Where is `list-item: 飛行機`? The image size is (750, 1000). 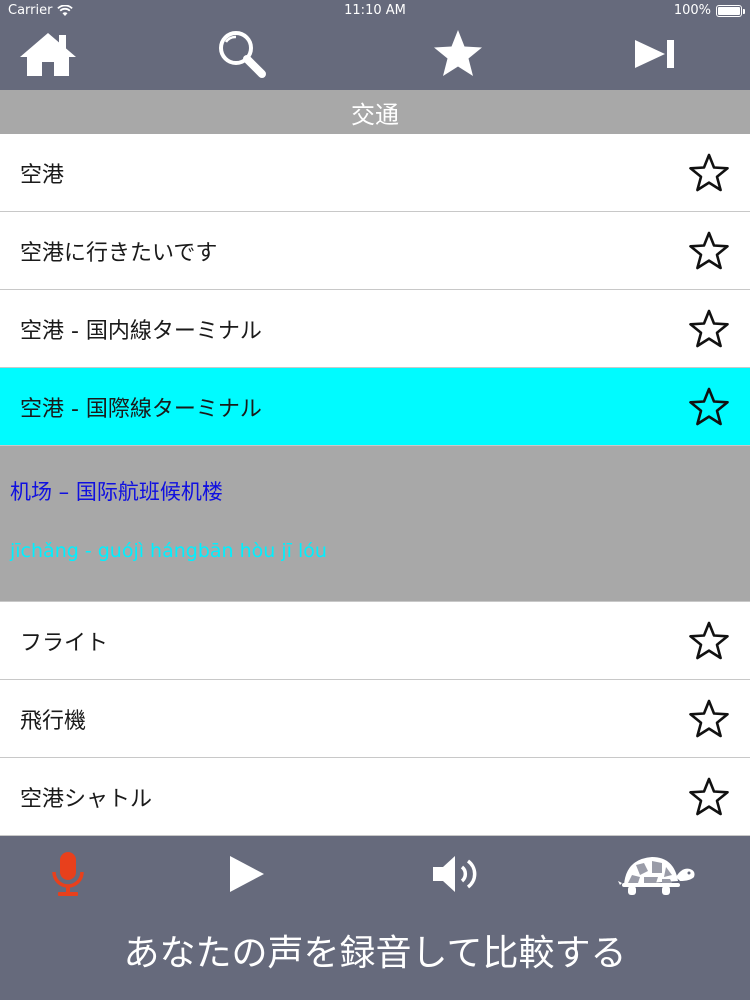 list-item: 飛行機 is located at coordinates (375, 719).